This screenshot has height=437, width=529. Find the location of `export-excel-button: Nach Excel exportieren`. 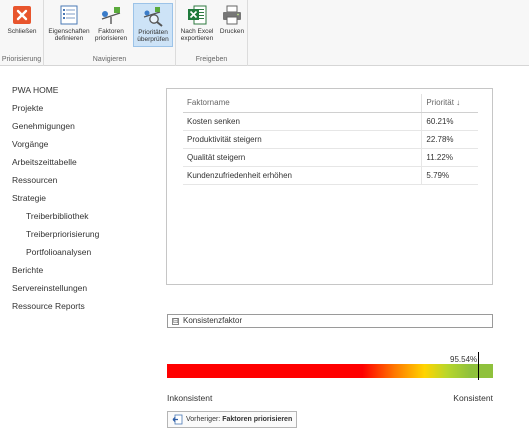

export-excel-button: Nach Excel exportieren is located at coordinates (197, 25).